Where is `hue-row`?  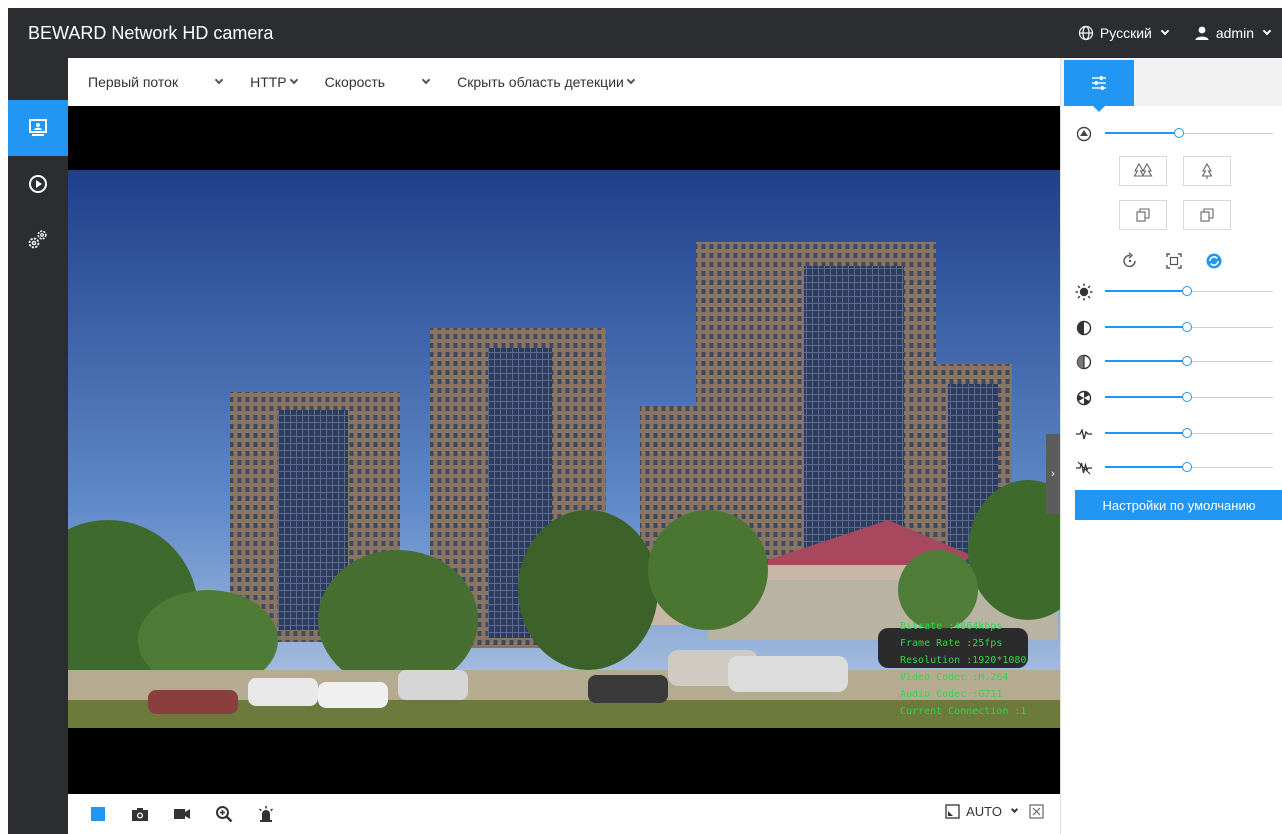
hue-row is located at coordinates (1175, 398).